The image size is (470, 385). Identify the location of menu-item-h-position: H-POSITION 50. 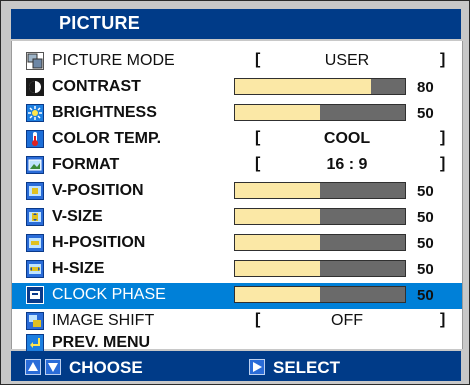
(237, 244).